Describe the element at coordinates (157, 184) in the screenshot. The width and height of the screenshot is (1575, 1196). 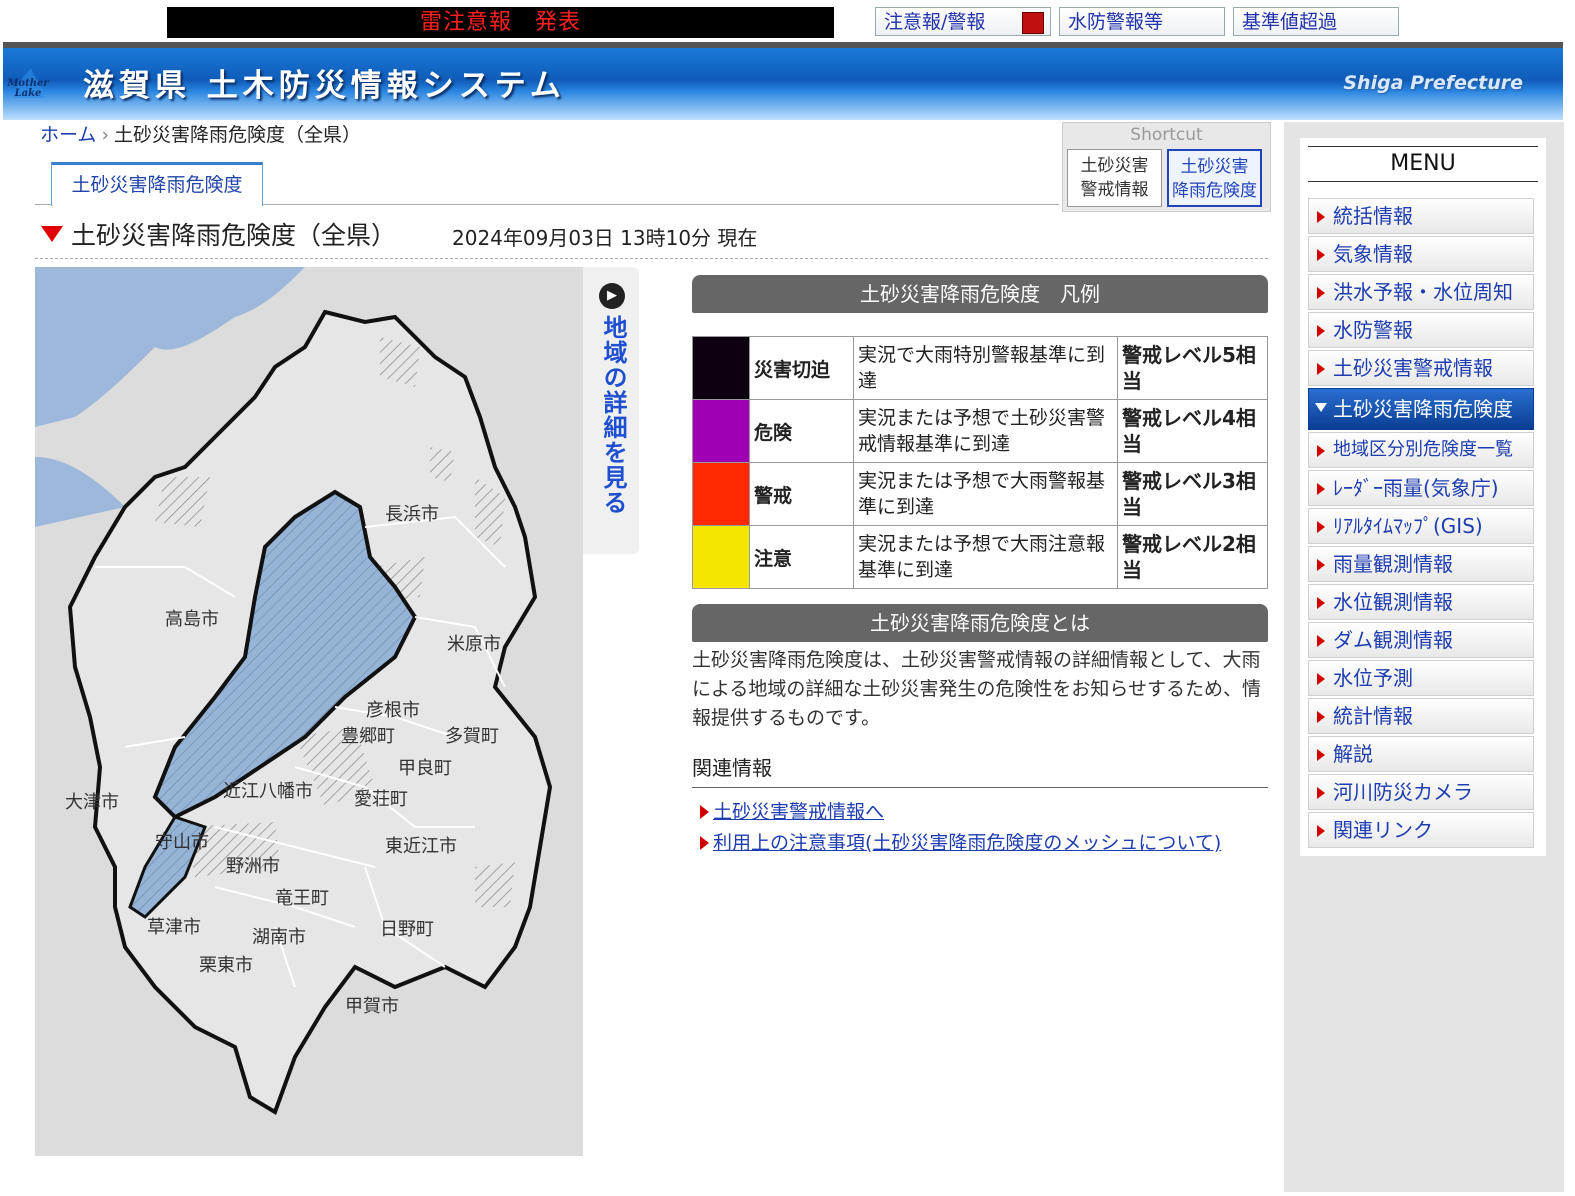
I see `tab-rainfall-risk: 土砂災害降雨危険度` at that location.